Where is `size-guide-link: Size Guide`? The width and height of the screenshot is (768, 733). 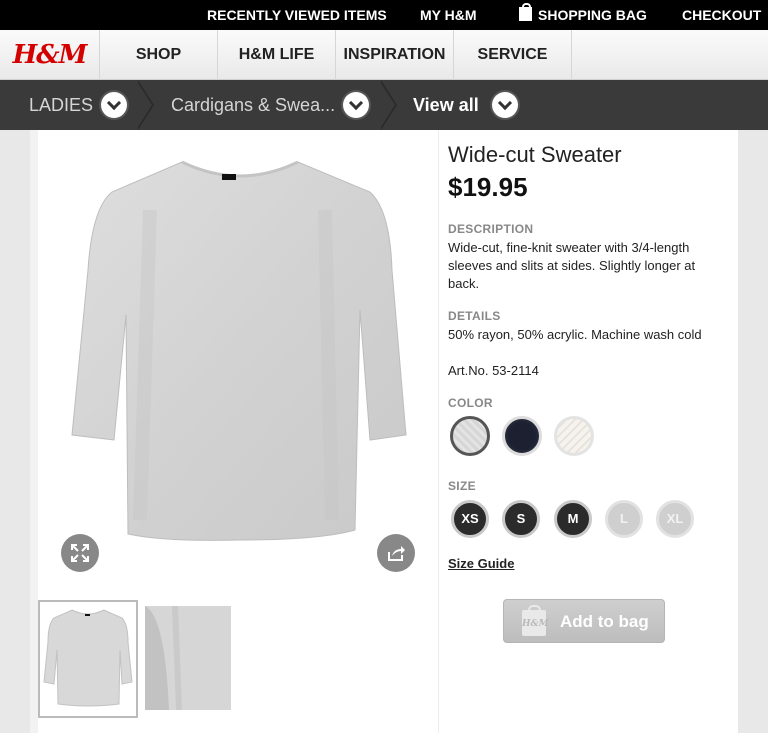 size-guide-link: Size Guide is located at coordinates (481, 563).